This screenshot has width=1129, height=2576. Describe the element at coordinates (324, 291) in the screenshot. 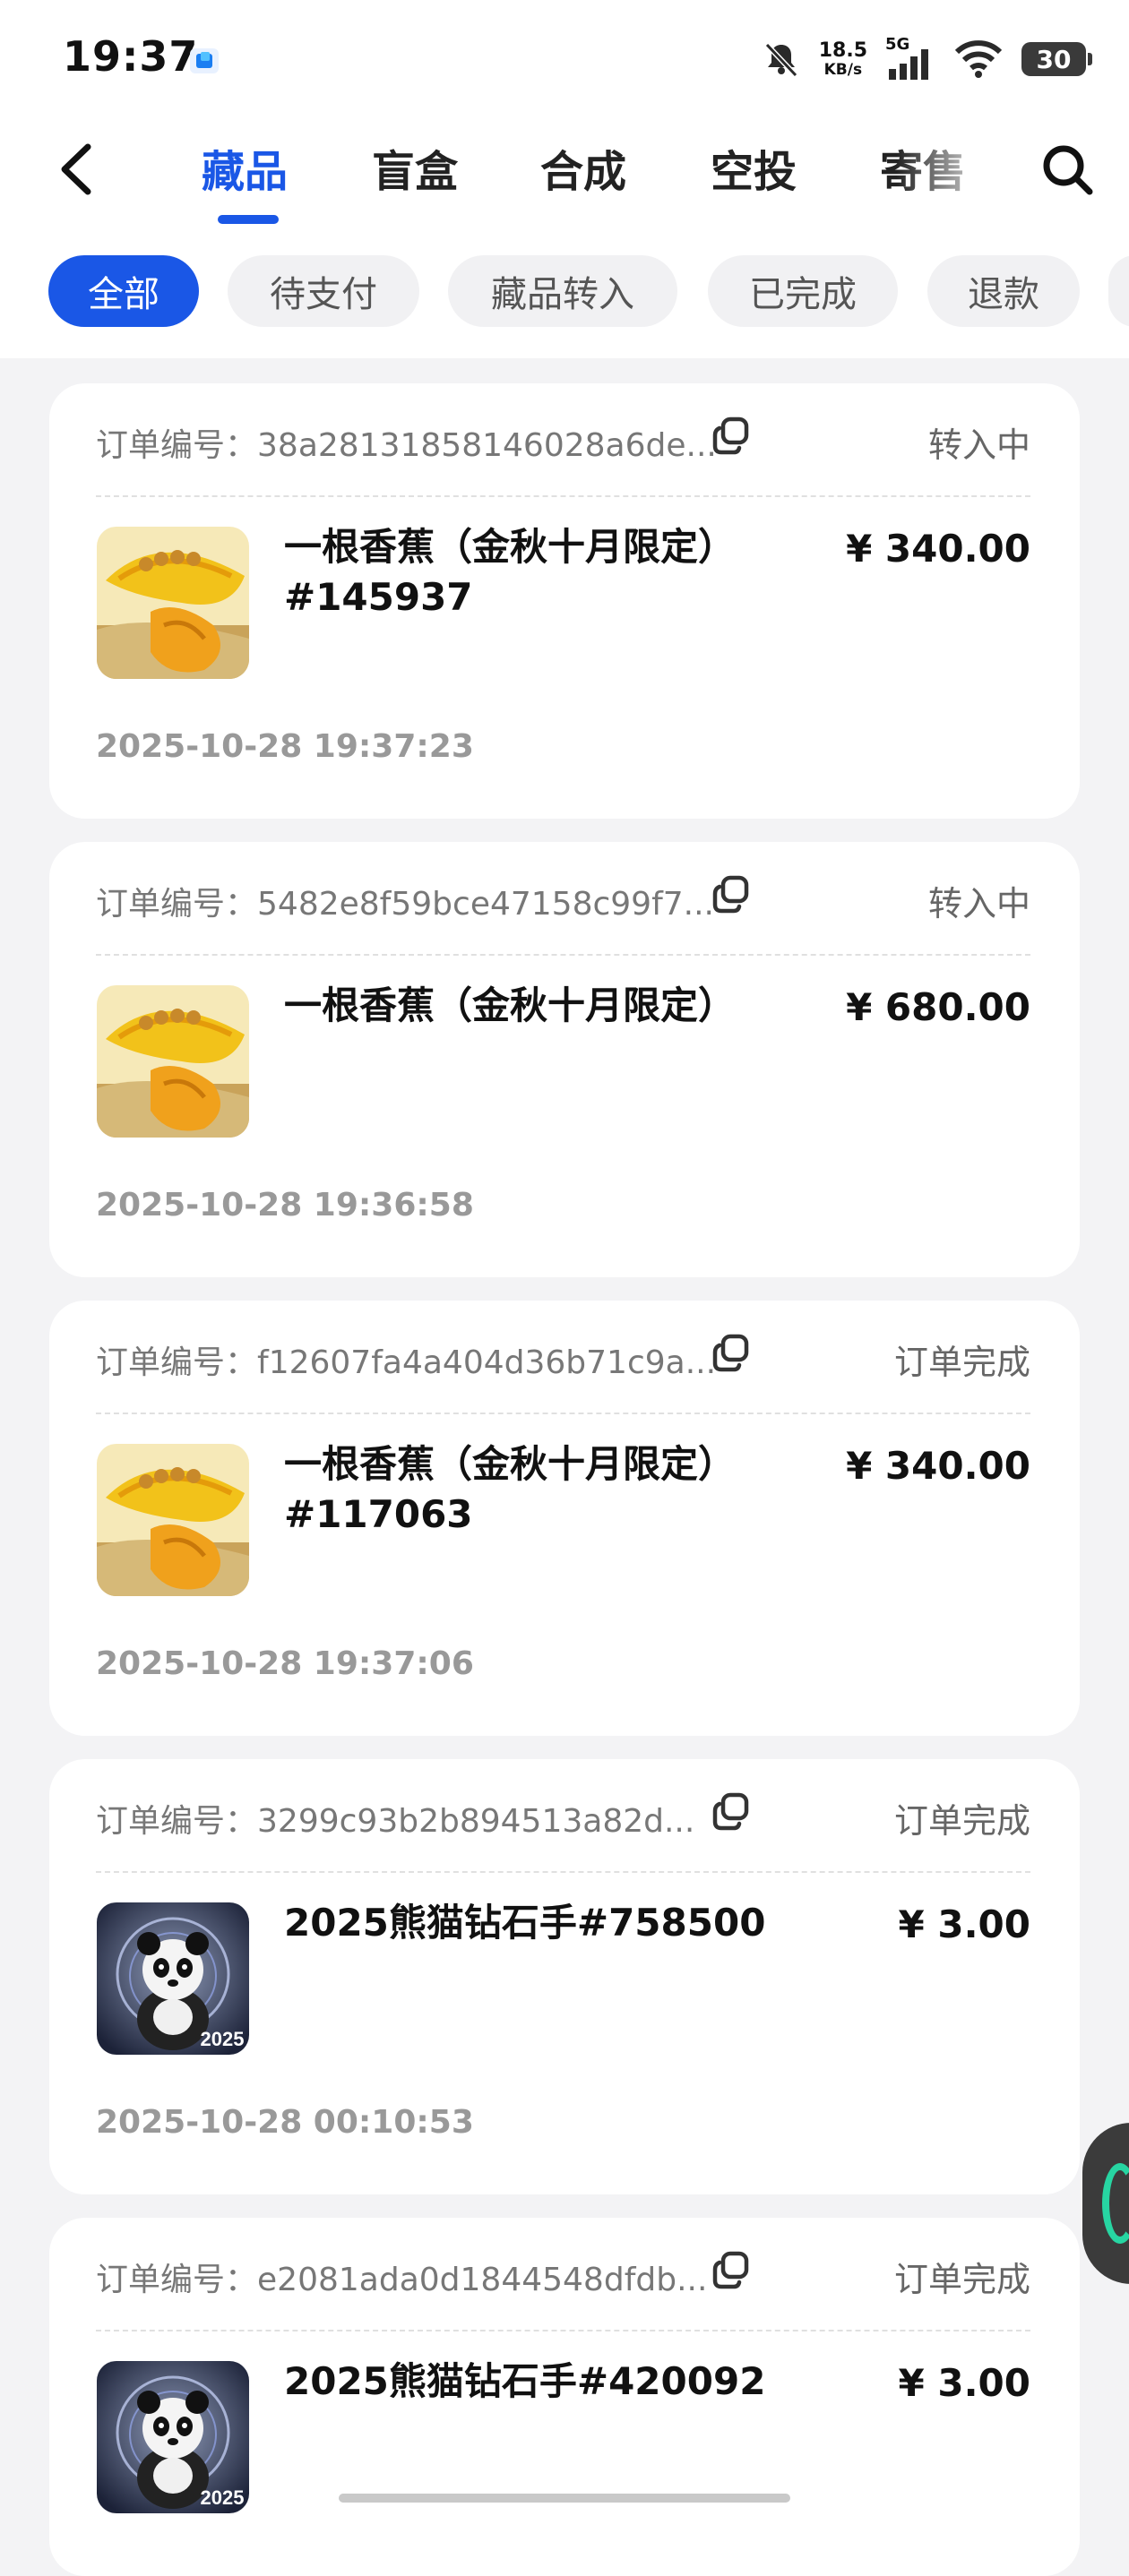

I see `filter-chip-pending-payment: 待支付` at that location.